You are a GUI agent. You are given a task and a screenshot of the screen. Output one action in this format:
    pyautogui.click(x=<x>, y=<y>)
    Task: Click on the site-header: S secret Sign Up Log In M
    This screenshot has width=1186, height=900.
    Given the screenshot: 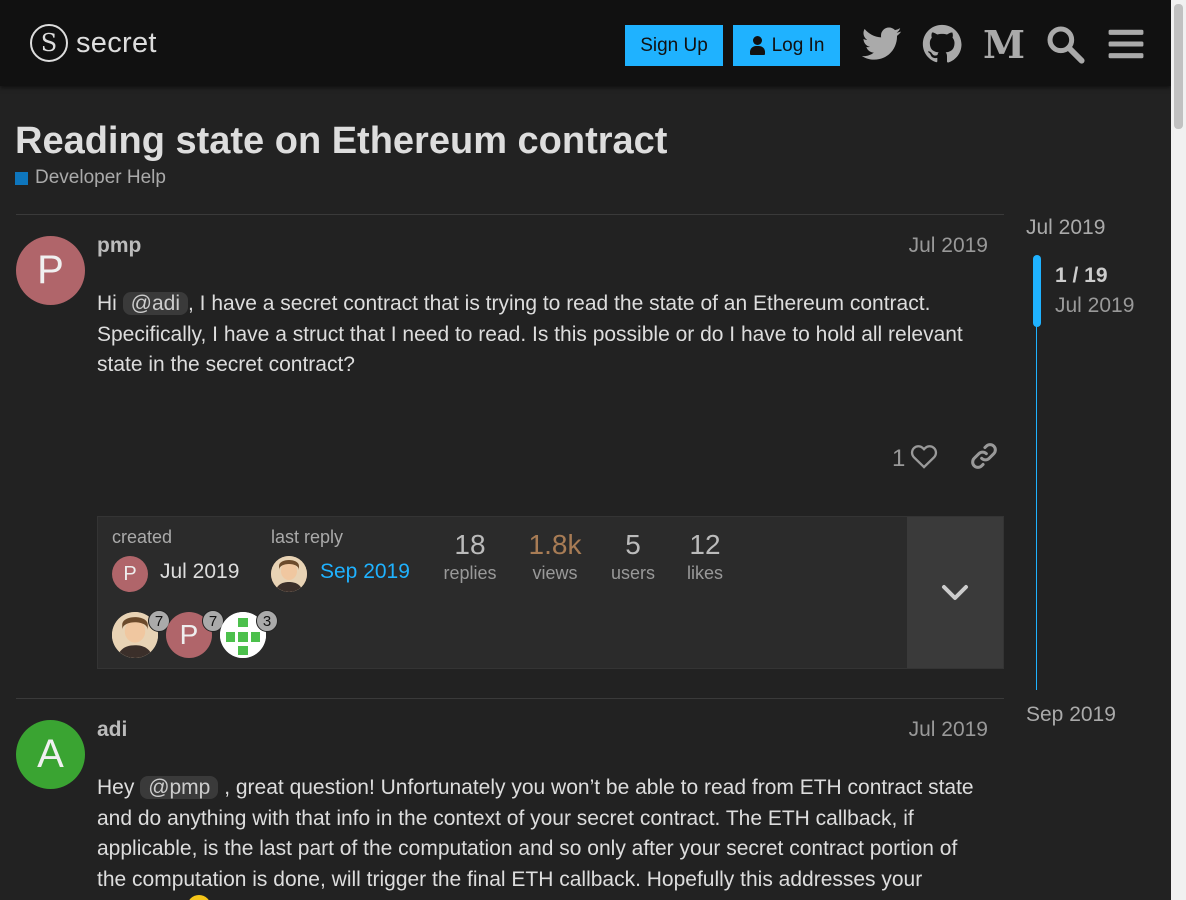 What is the action you would take?
    pyautogui.click(x=585, y=43)
    